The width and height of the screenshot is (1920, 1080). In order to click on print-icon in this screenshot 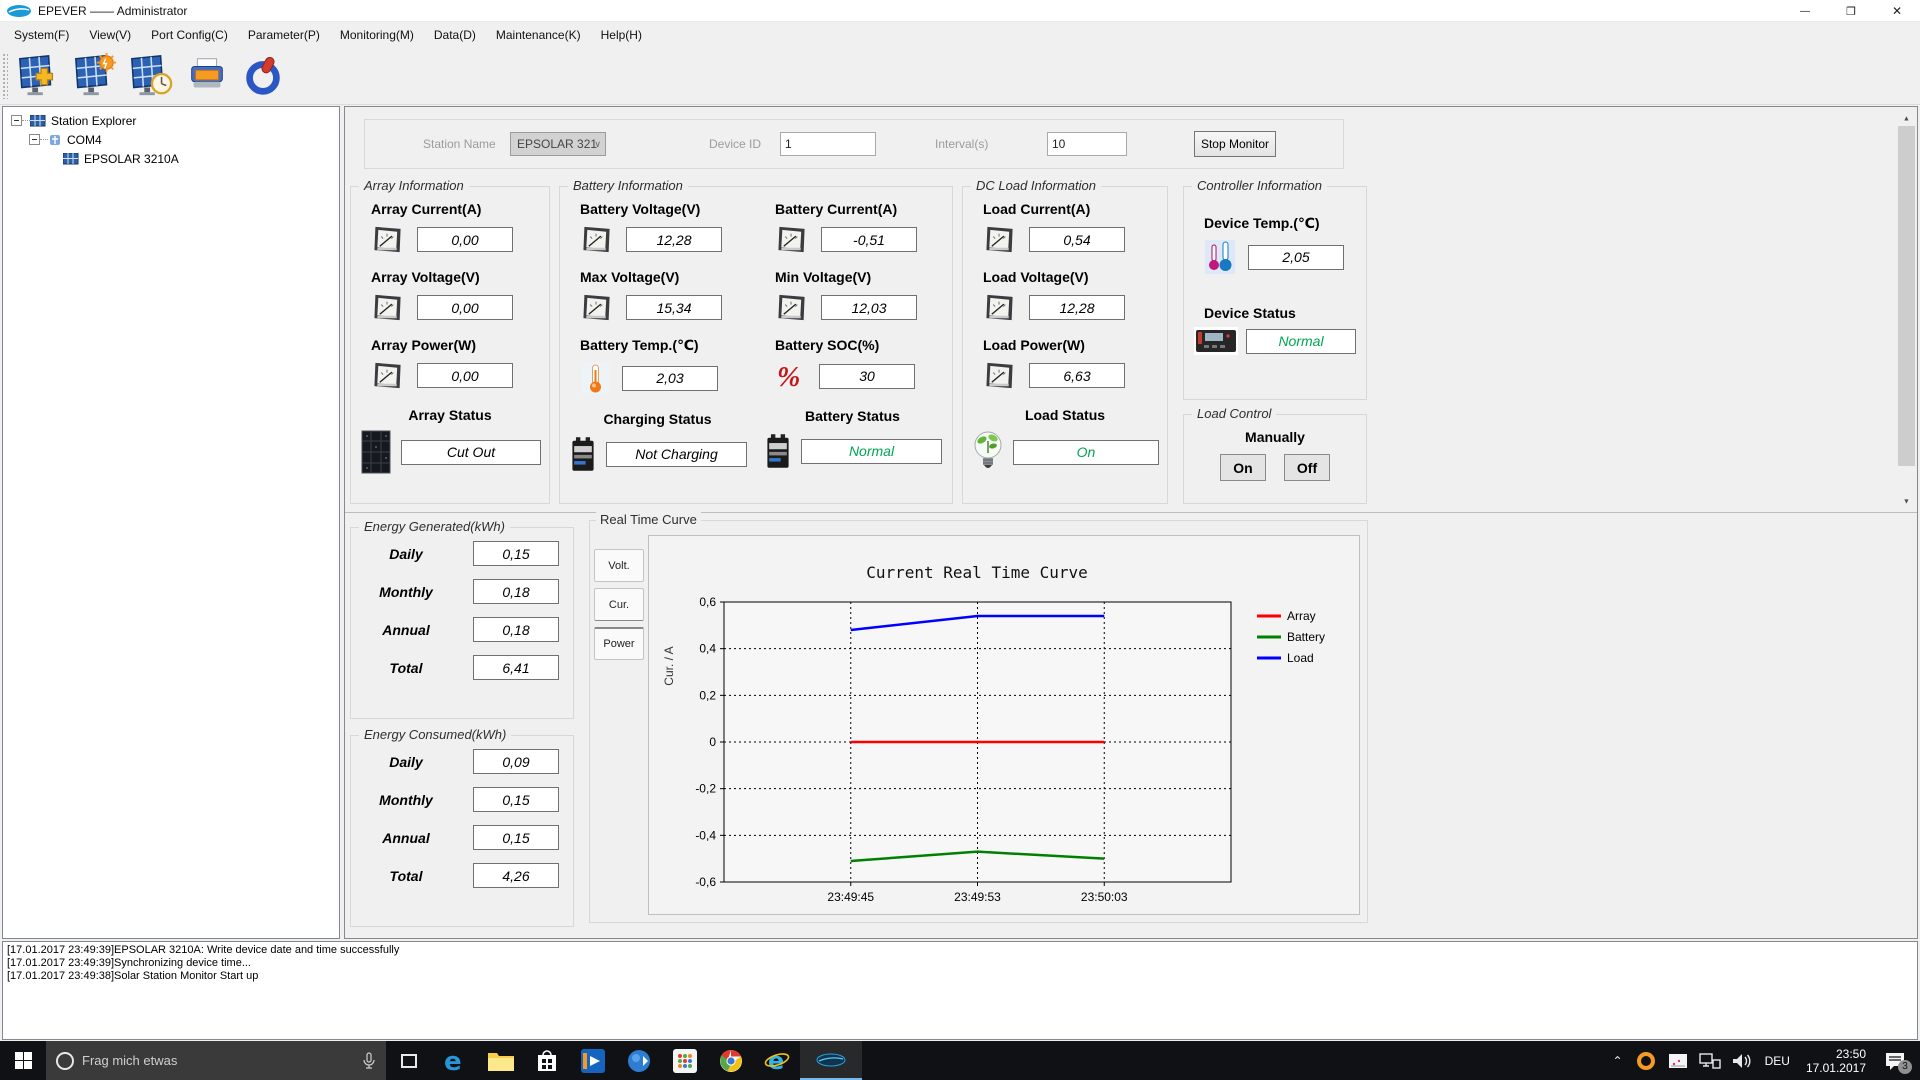, I will do `click(207, 76)`.